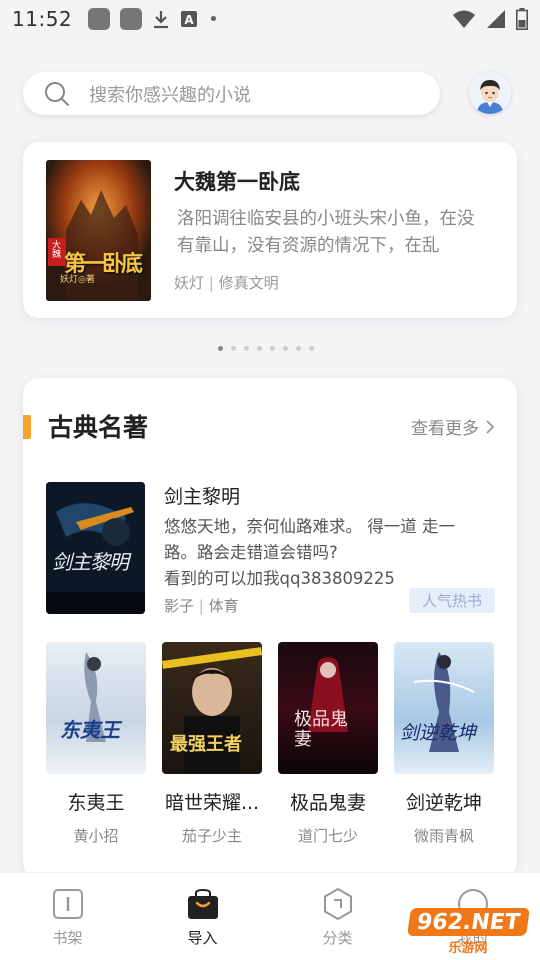 This screenshot has width=540, height=960. Describe the element at coordinates (251, 552) in the screenshot. I see `top-book-description-line: 路。路会走错道会错吗?` at that location.